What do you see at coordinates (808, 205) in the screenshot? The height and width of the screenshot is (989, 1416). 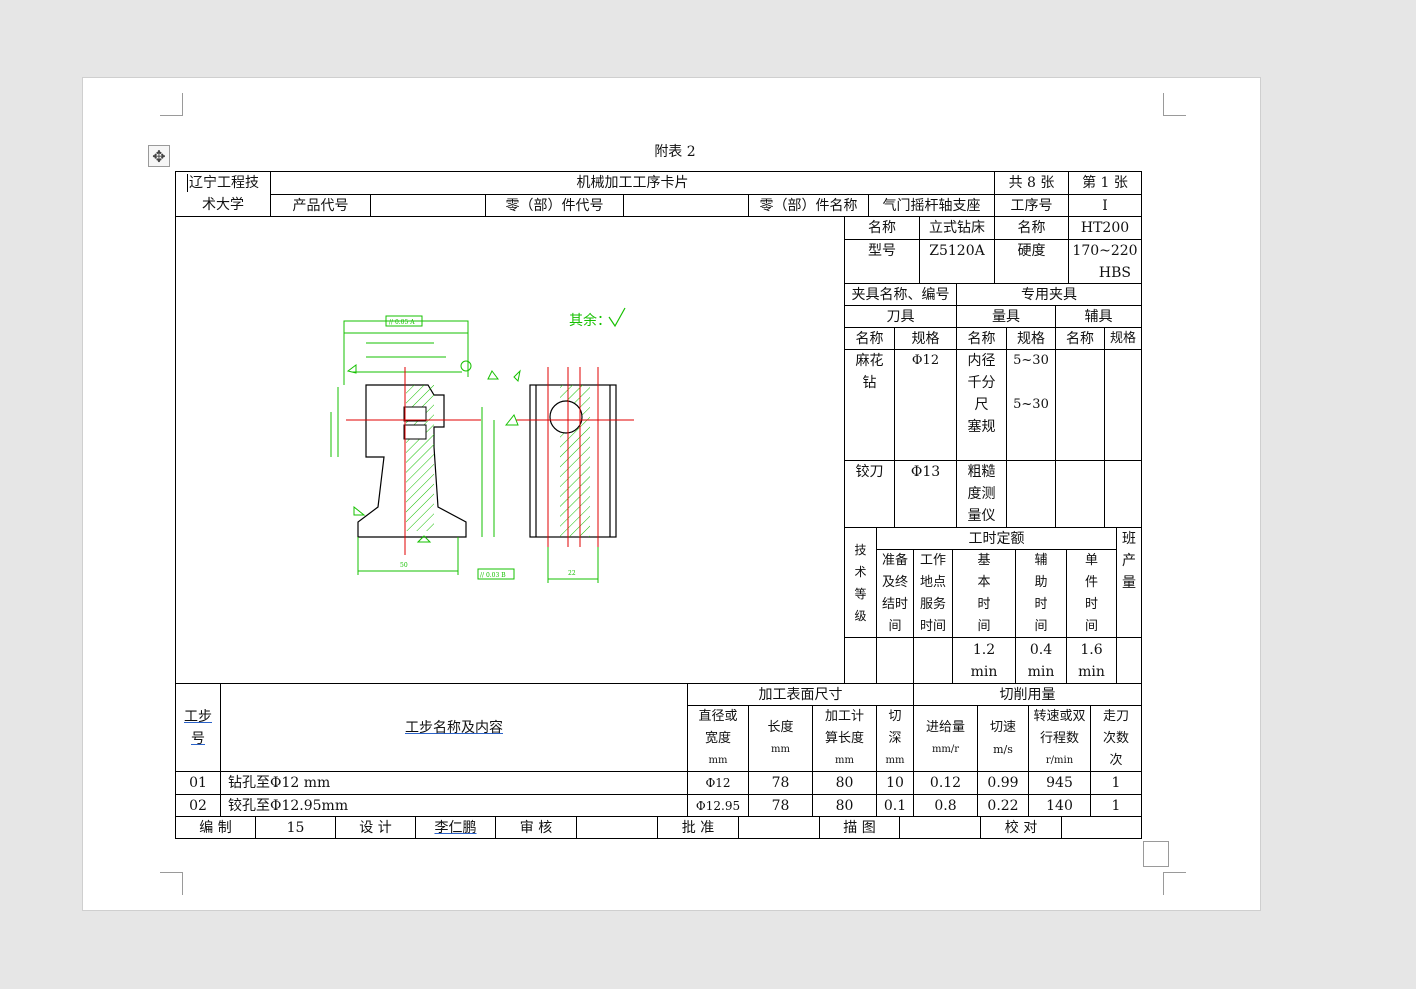 I see `part-name-label: 零（部）件名称` at bounding box center [808, 205].